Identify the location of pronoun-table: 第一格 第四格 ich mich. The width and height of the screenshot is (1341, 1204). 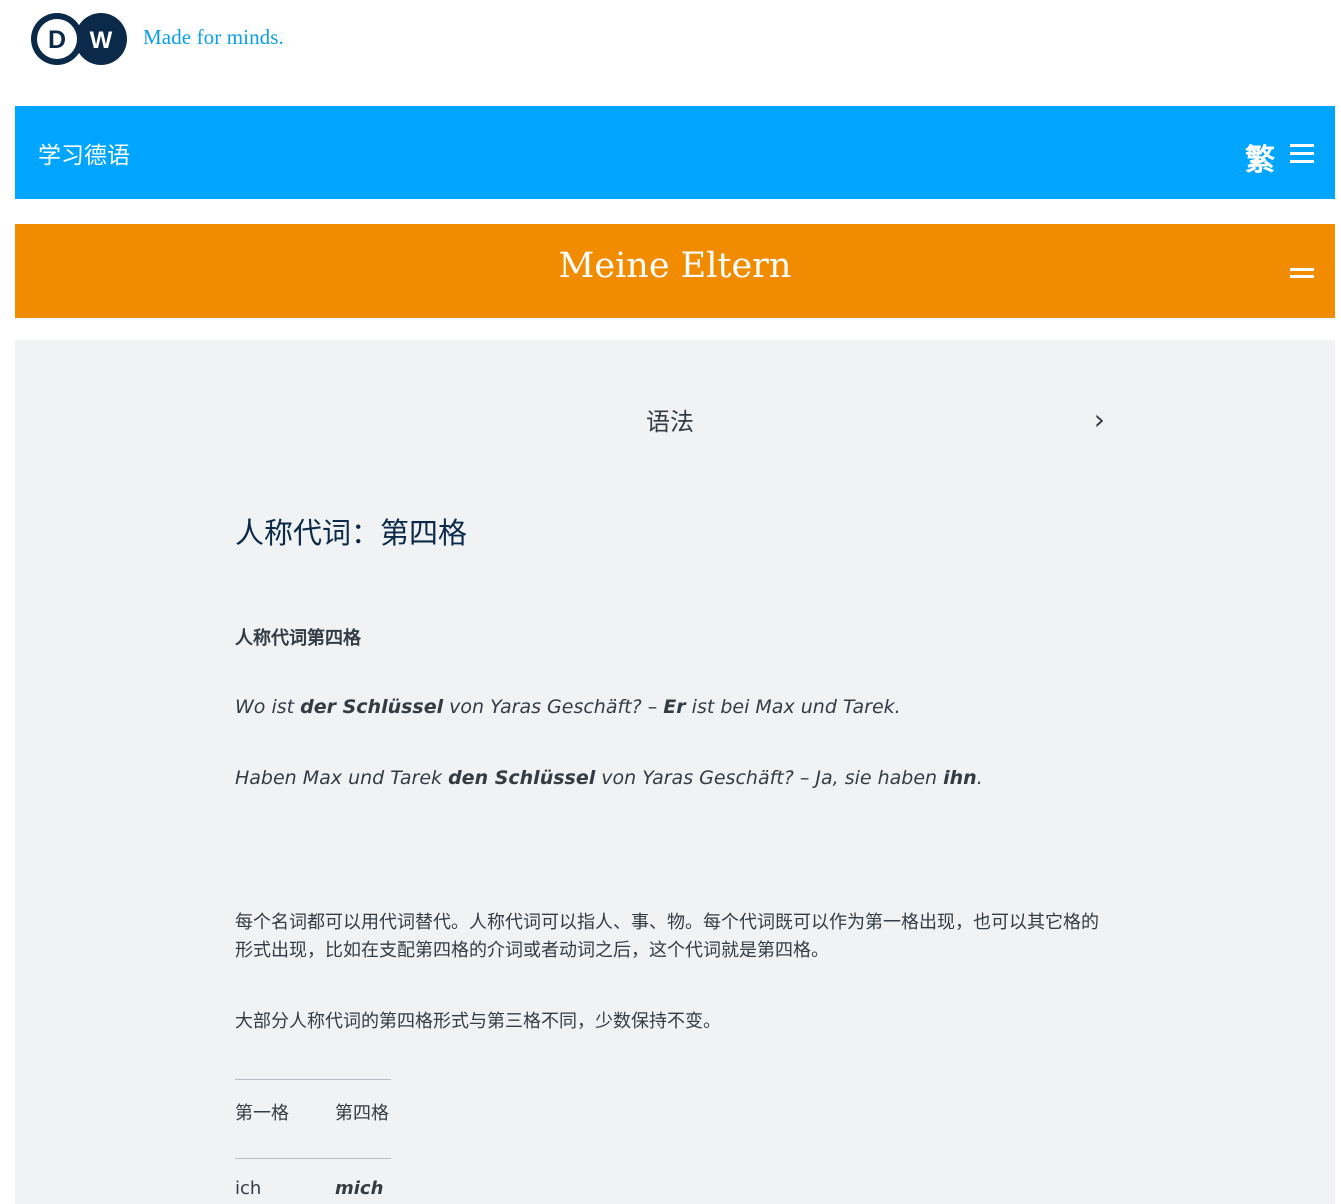
(313, 1141).